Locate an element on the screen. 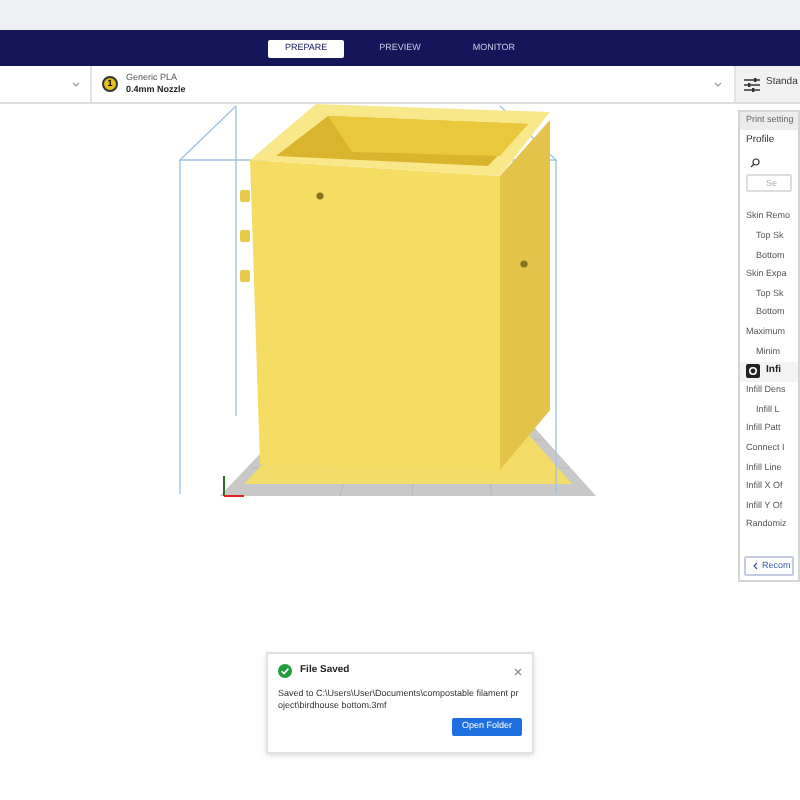  check-circle-icon is located at coordinates (285, 671).